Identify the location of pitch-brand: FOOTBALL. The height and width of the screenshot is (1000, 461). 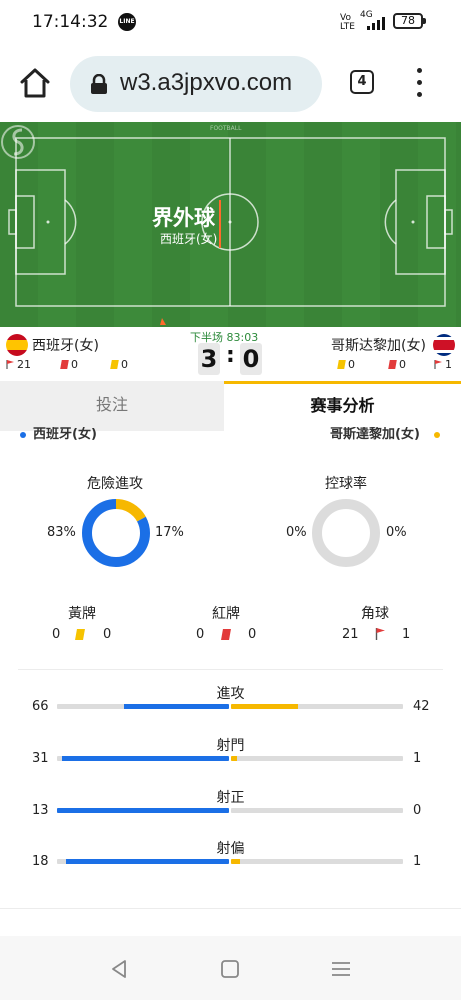
(226, 128).